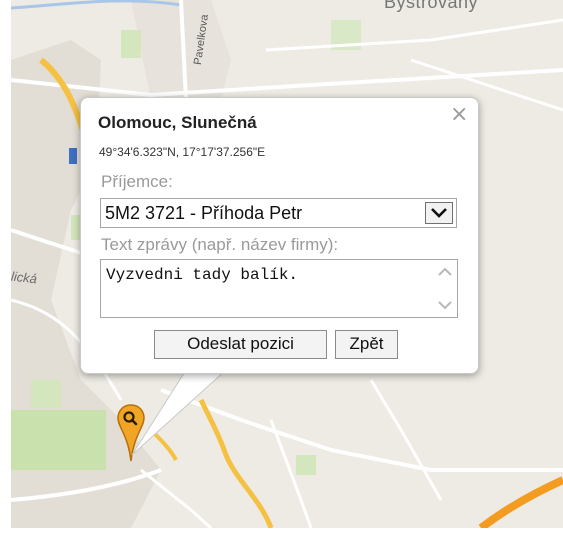  I want to click on recipient-select: 5M2 3721 - Příhoda Petr, so click(278, 213).